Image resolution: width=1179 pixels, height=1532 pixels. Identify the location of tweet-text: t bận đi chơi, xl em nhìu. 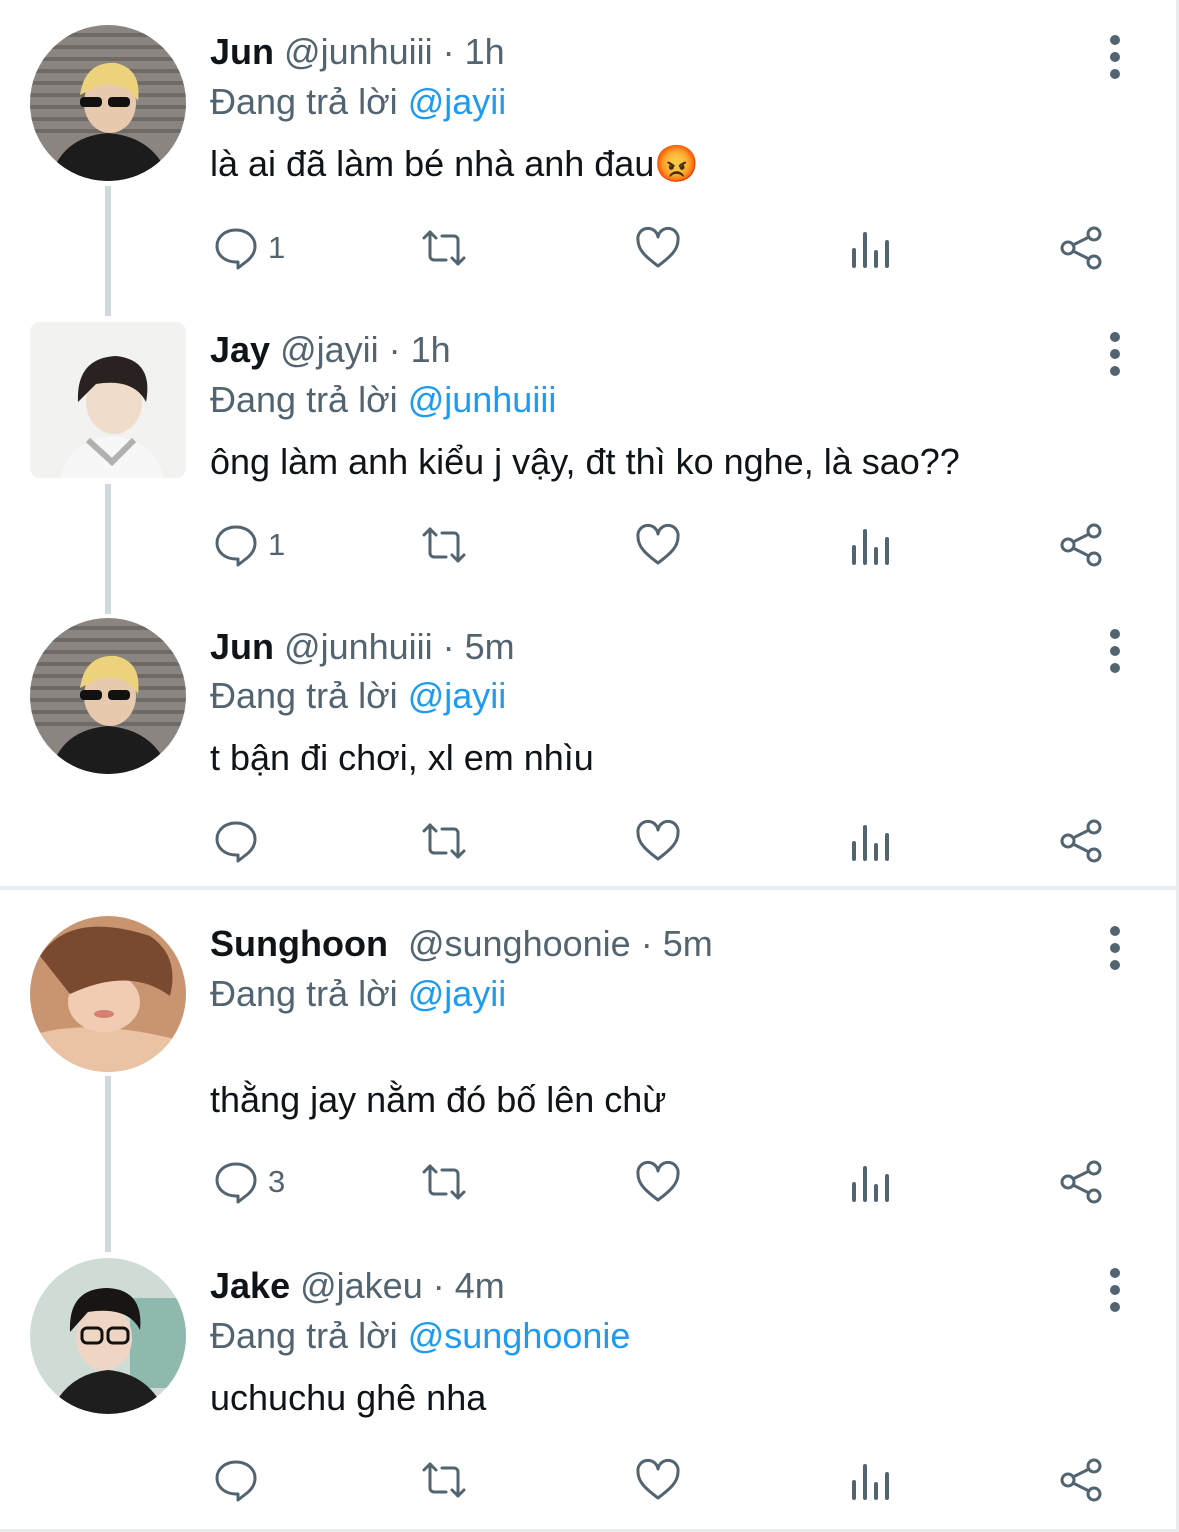
(402, 757).